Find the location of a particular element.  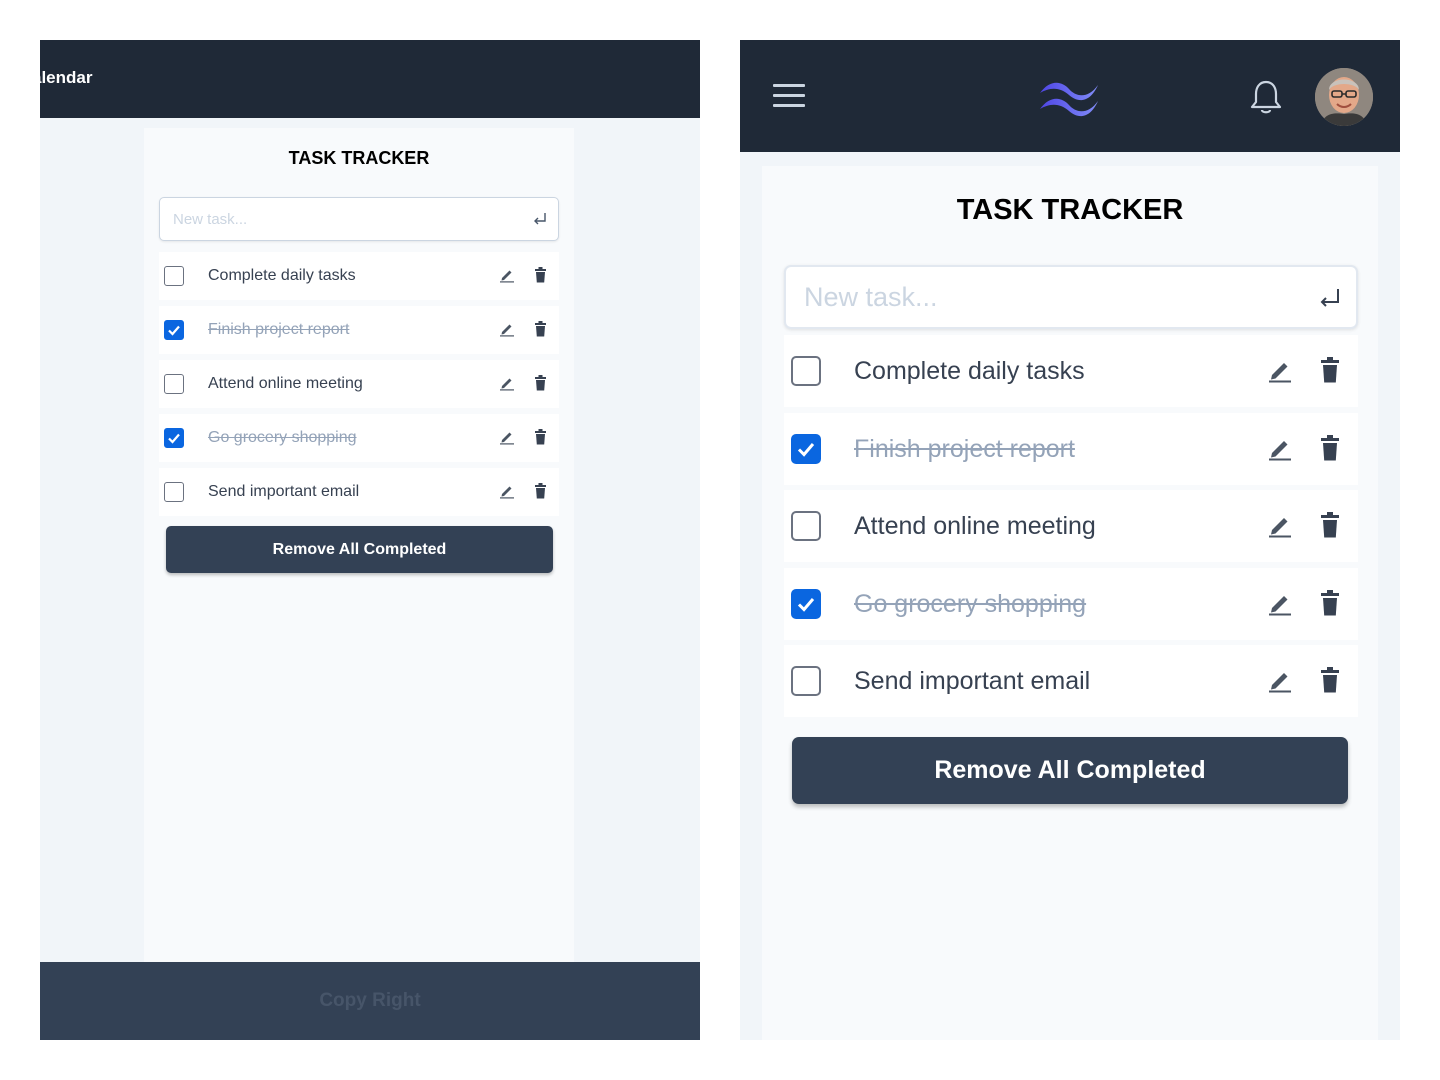

top-navbar: alendar is located at coordinates (370, 79).